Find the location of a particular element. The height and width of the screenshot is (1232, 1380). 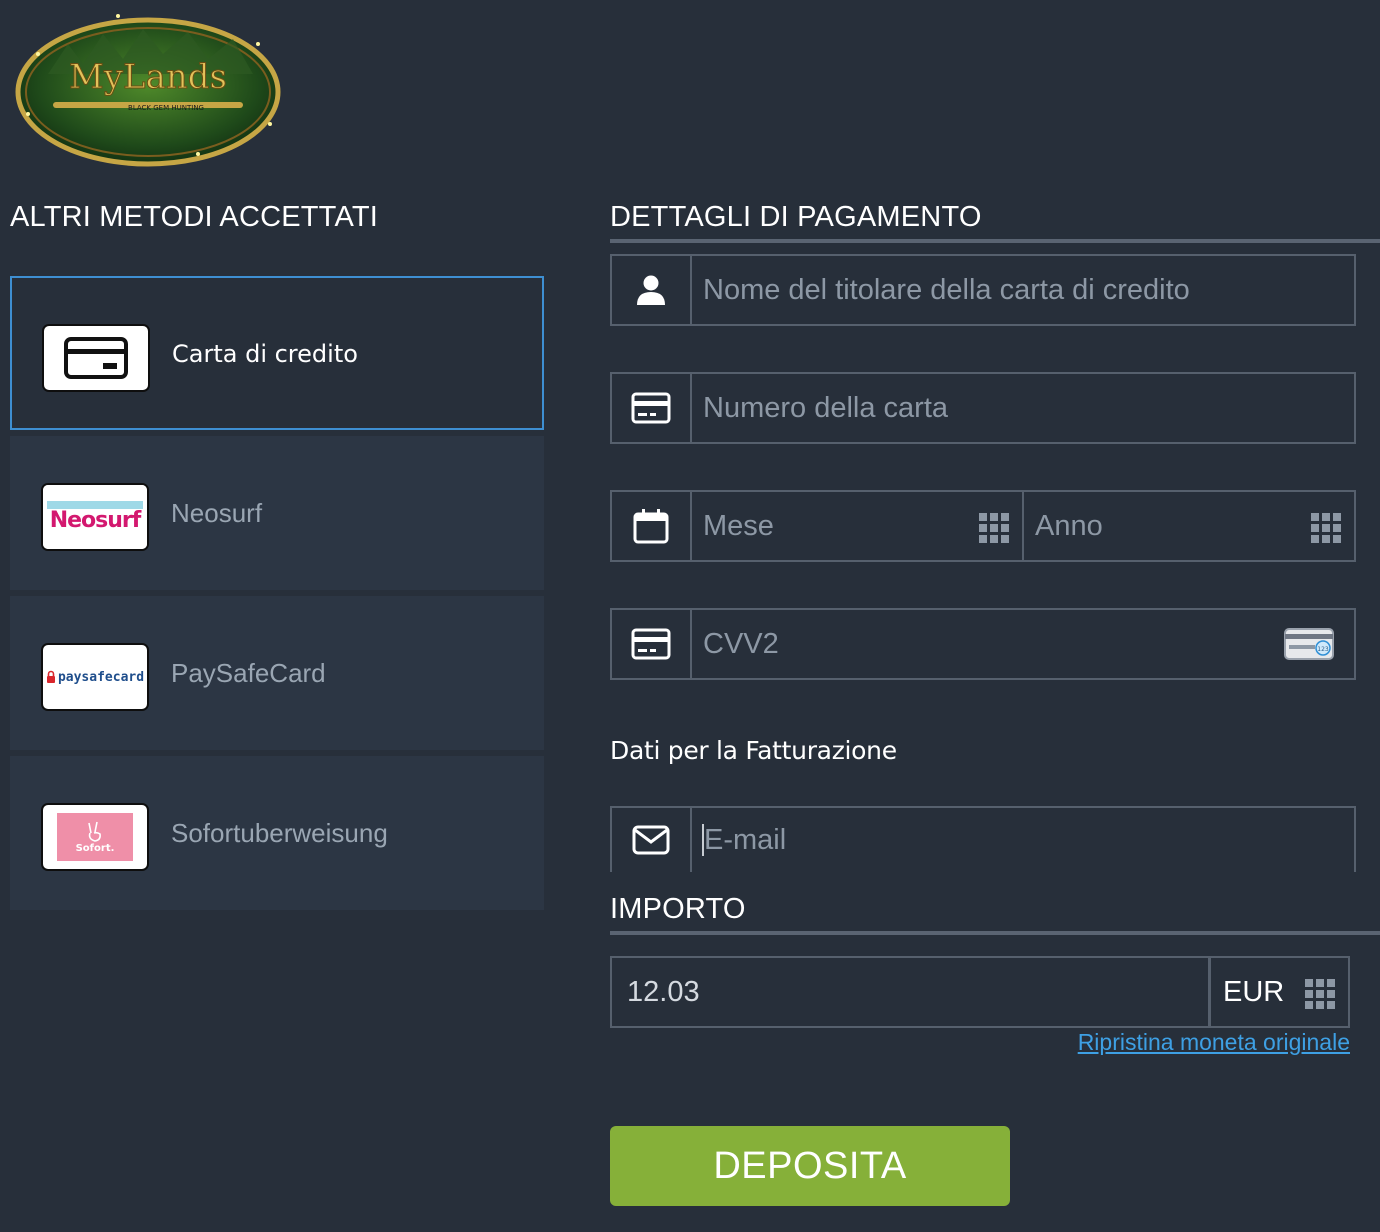

payment-details-title: DETTAGLI DI PAGAMENTO is located at coordinates (796, 217).